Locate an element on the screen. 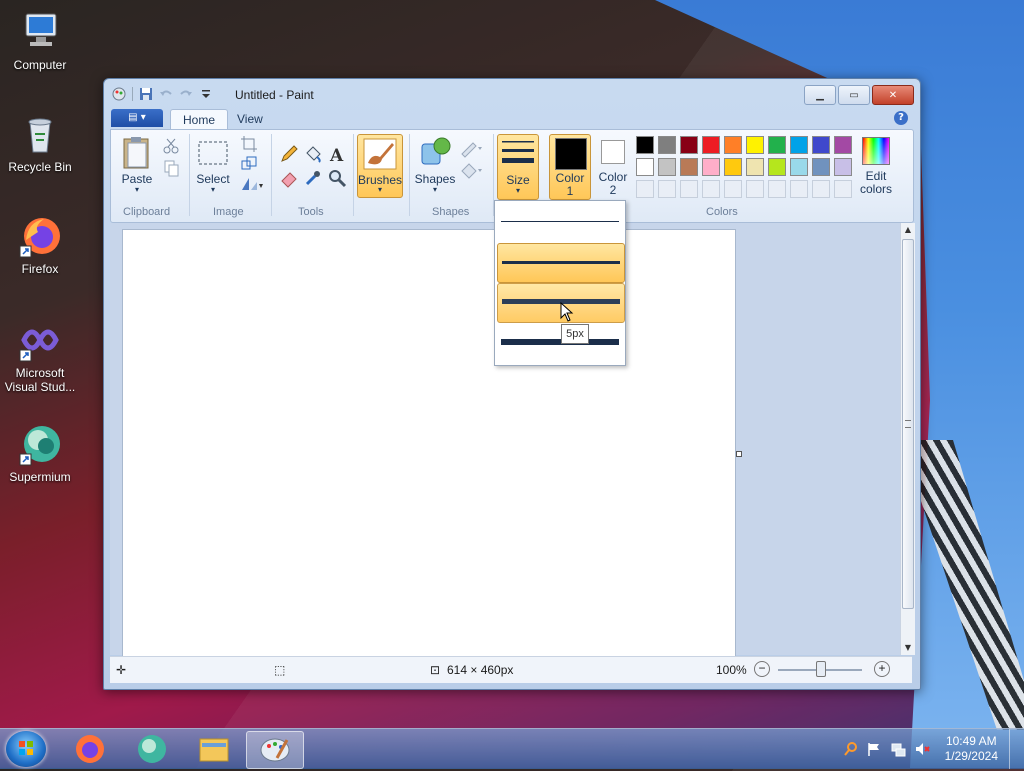  taskbar-file-explorer is located at coordinates (214, 749).